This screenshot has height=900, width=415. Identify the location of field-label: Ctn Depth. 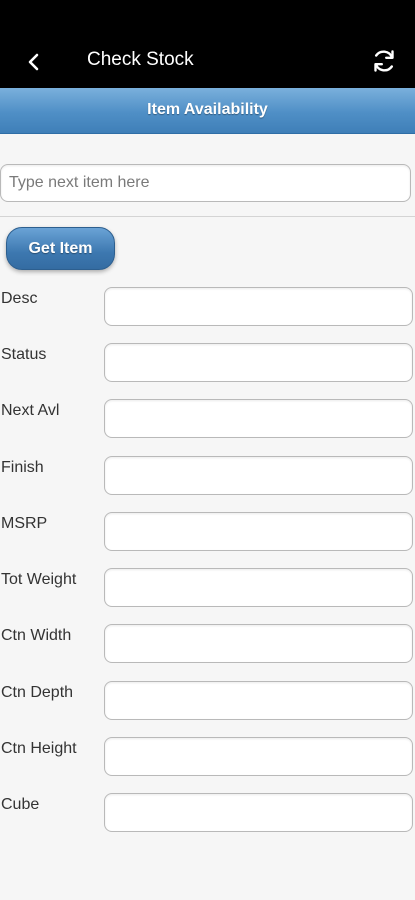
(37, 692).